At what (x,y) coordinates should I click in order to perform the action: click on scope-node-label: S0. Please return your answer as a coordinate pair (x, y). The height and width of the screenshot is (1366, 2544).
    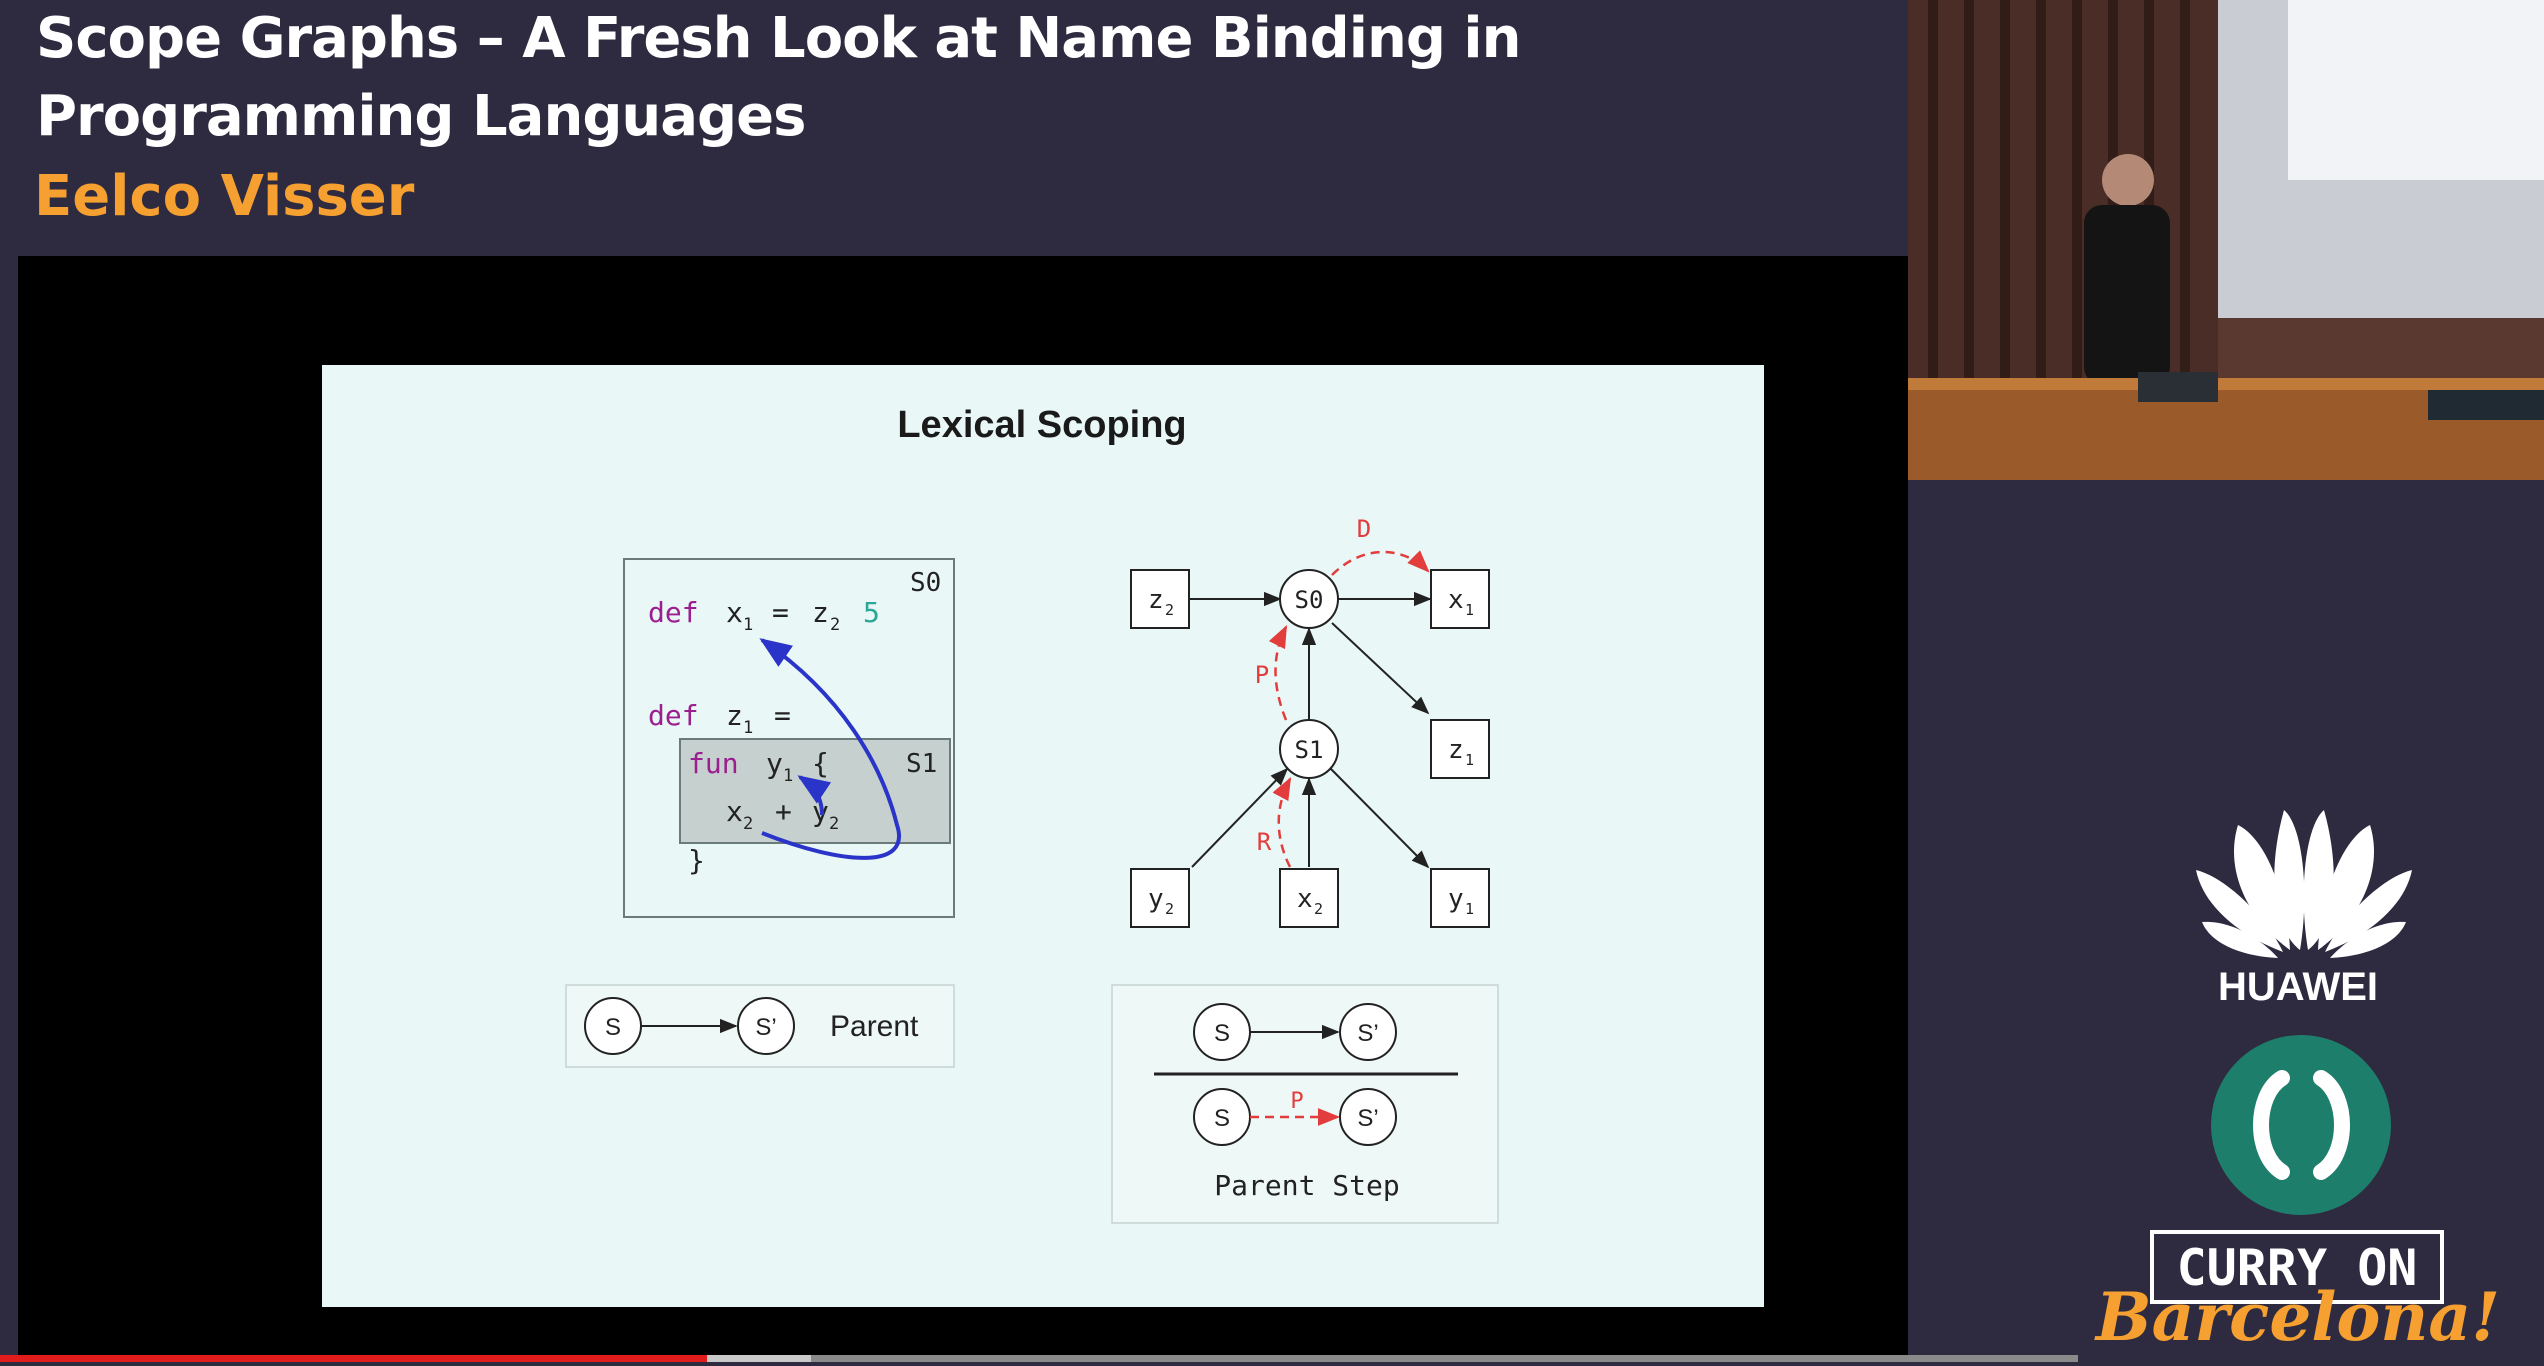
    Looking at the image, I should click on (1309, 600).